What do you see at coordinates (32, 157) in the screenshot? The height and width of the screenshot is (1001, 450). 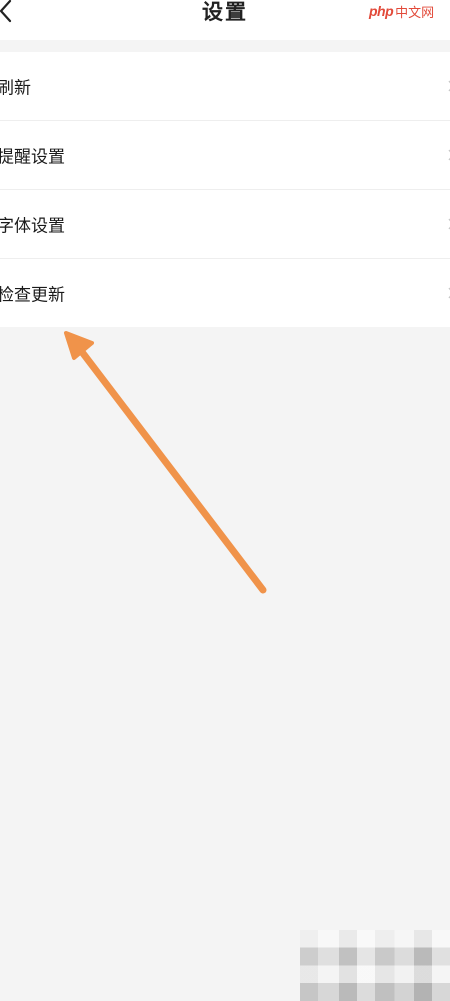 I see `settings-item-label: 提醒设置` at bounding box center [32, 157].